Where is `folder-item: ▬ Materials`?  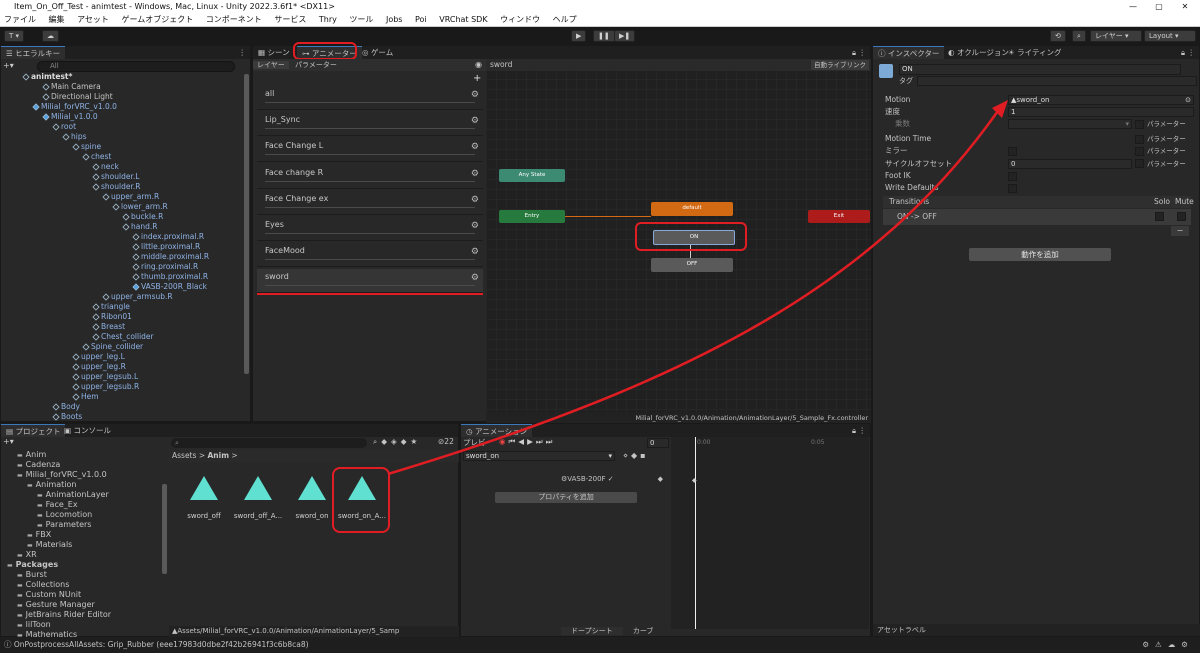
folder-item: ▬ Materials is located at coordinates (81, 545).